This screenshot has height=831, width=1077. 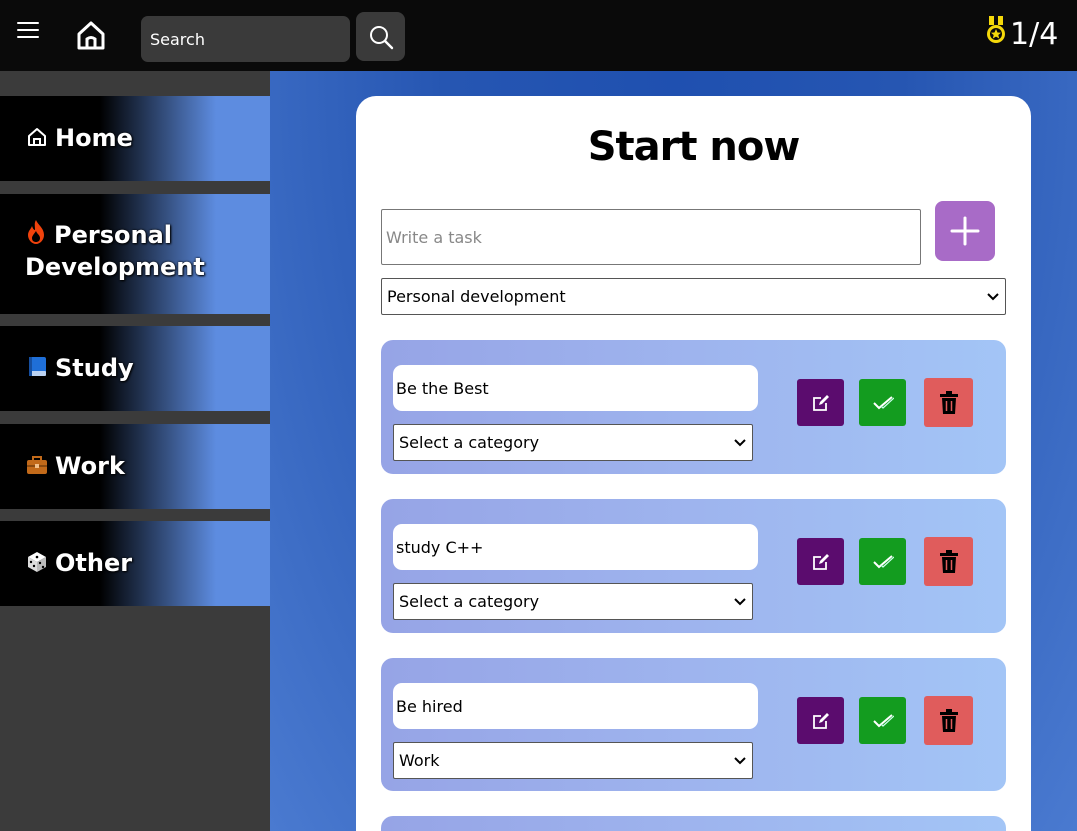 I want to click on sidebar-item-label: Home, so click(x=94, y=138).